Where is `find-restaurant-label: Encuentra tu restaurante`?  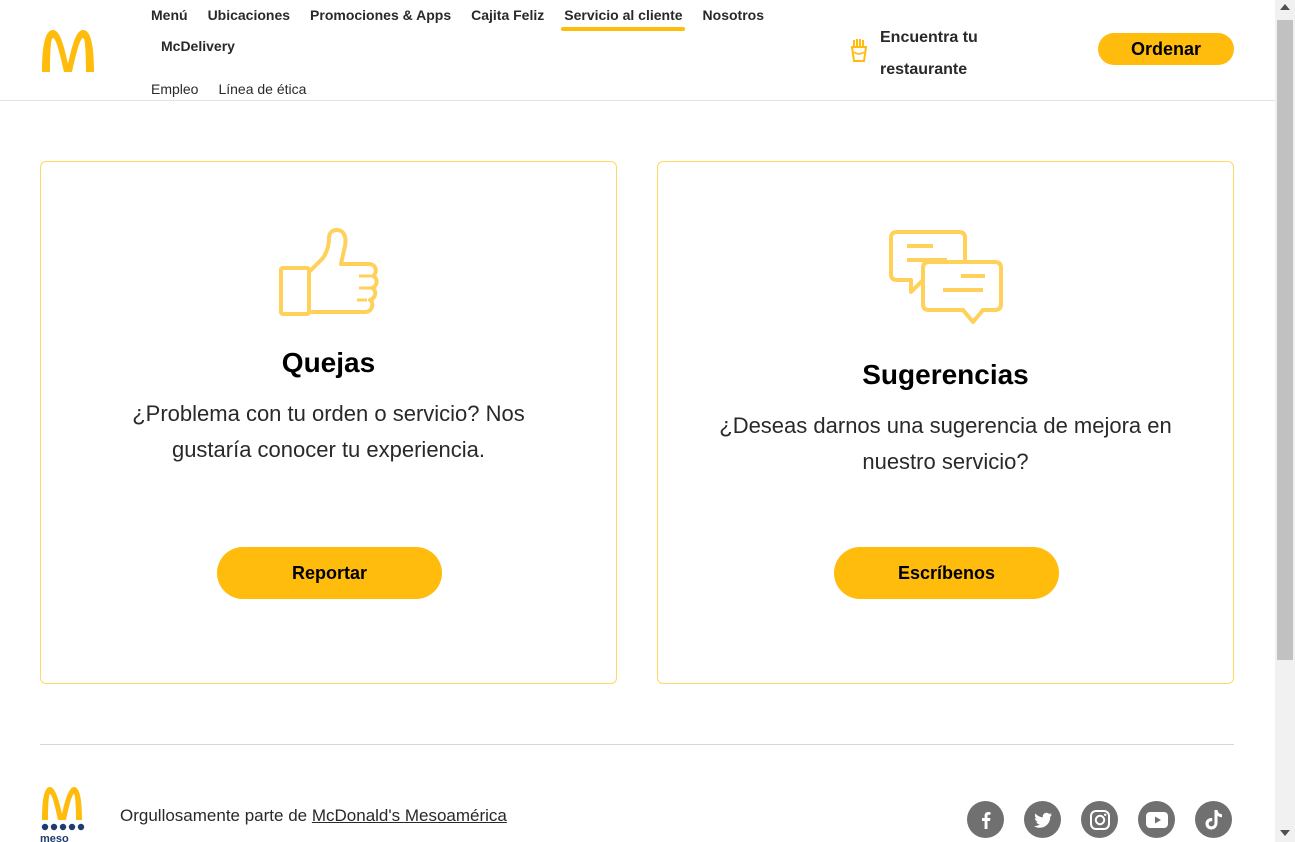
find-restaurant-label: Encuentra tu restaurante is located at coordinates (929, 53).